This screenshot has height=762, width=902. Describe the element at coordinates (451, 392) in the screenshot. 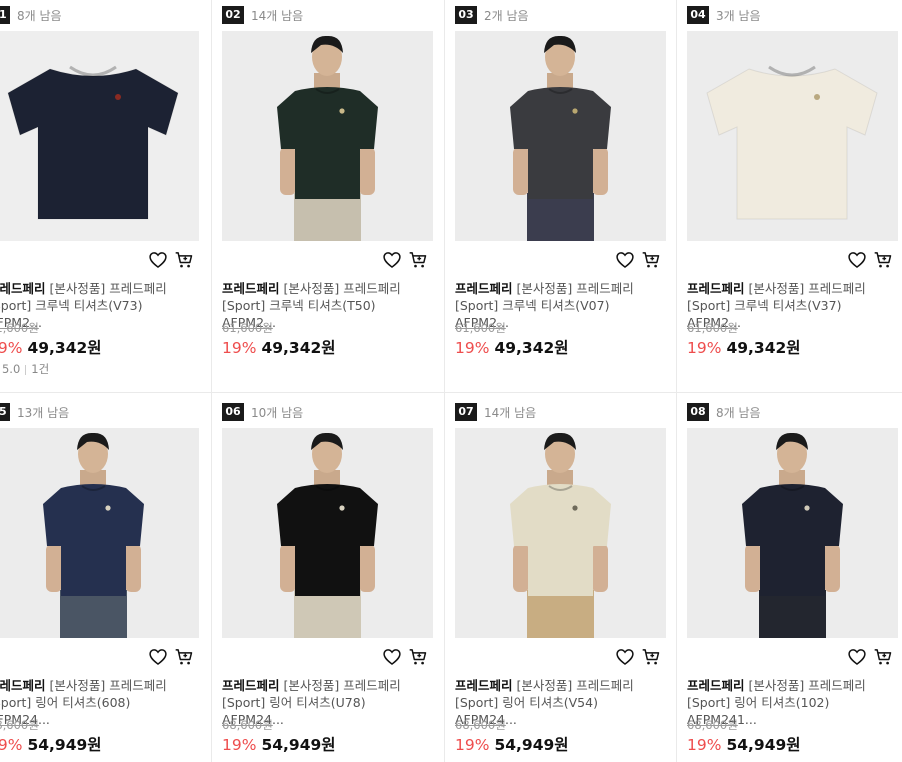

I see `row-divider` at that location.